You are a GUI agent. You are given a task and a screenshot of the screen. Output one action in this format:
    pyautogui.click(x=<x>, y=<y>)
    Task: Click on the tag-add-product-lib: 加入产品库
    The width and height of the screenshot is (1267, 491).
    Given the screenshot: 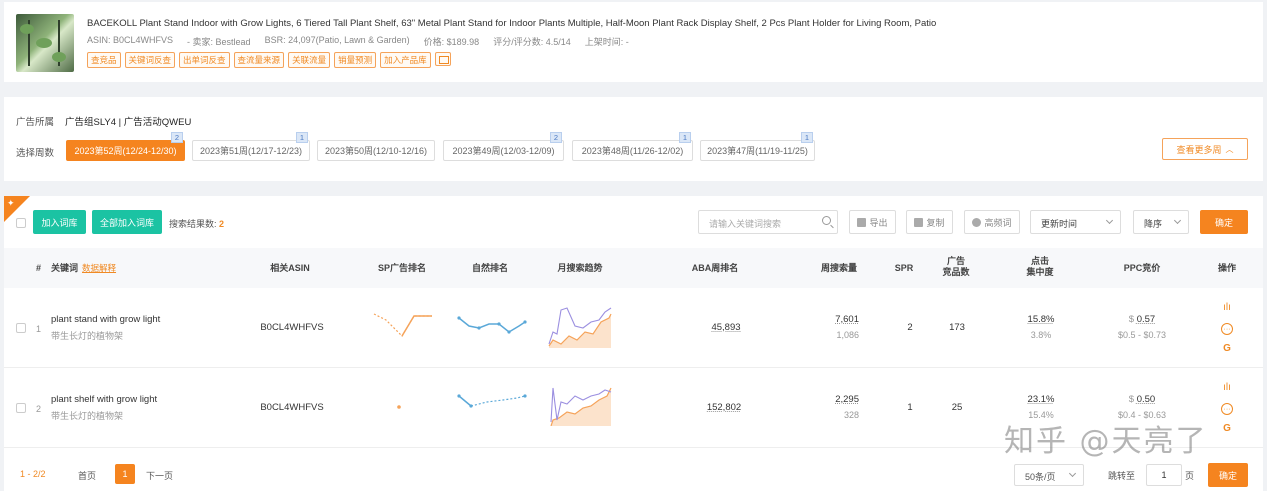 What is the action you would take?
    pyautogui.click(x=405, y=60)
    